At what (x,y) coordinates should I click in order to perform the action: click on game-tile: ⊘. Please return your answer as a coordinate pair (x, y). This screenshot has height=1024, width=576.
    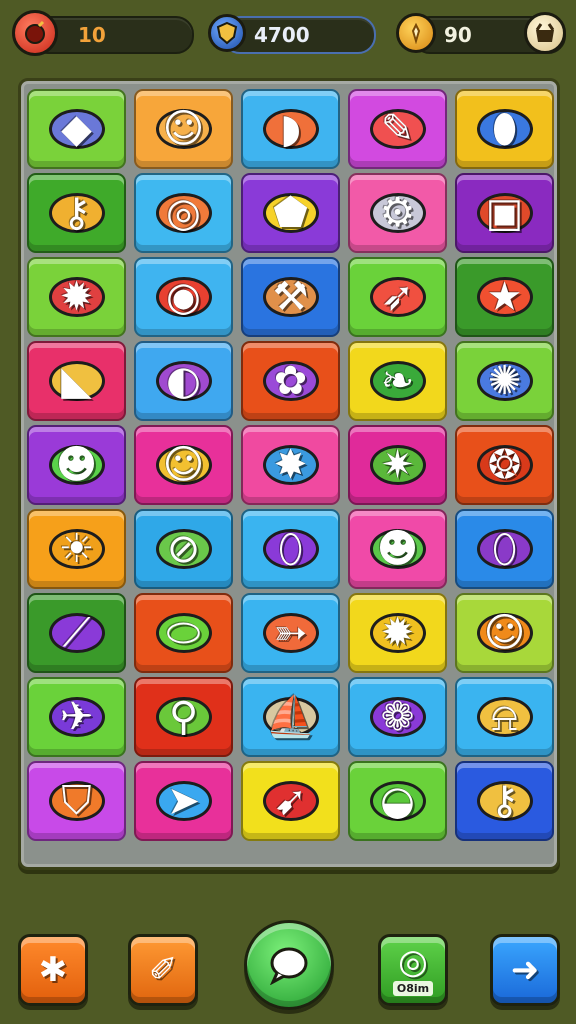
    Looking at the image, I should click on (183, 549).